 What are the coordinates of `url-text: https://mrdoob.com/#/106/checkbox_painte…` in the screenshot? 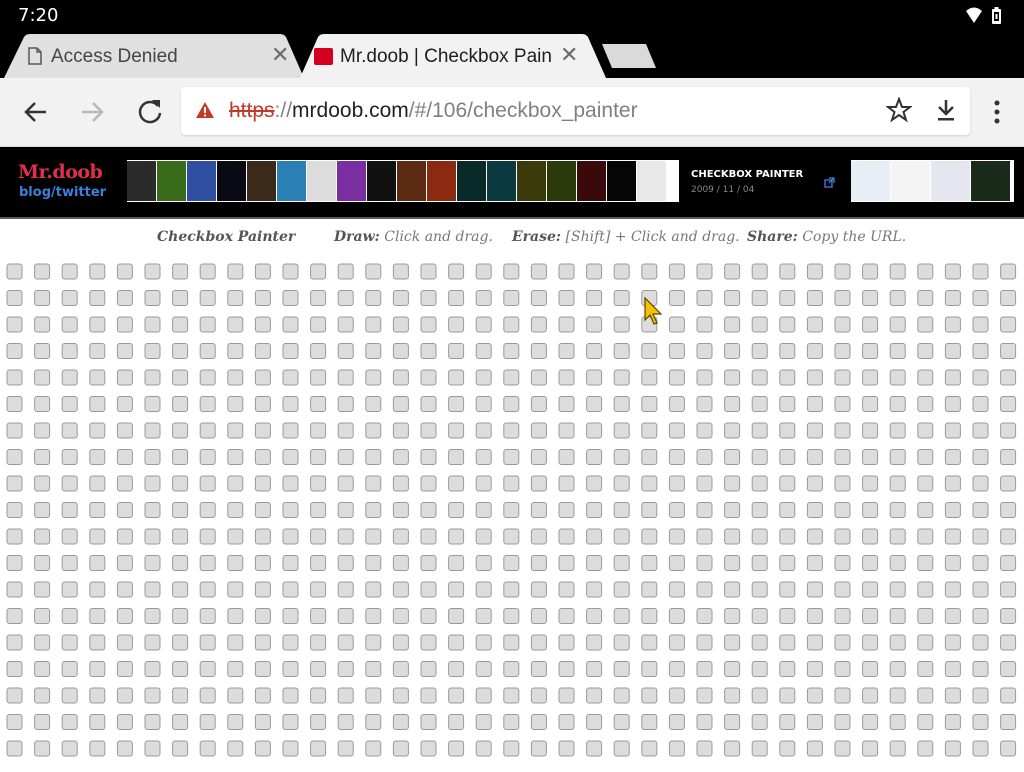 It's located at (433, 111).